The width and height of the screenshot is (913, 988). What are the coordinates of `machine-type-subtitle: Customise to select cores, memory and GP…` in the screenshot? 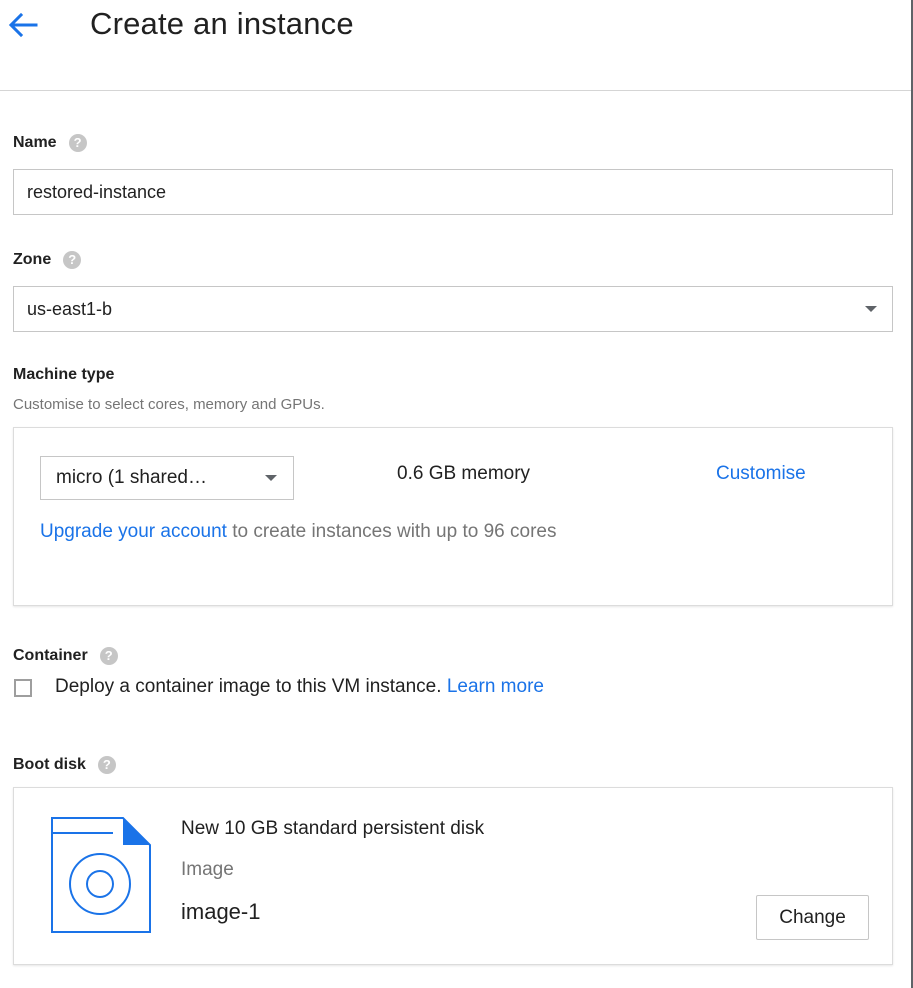 It's located at (169, 404).